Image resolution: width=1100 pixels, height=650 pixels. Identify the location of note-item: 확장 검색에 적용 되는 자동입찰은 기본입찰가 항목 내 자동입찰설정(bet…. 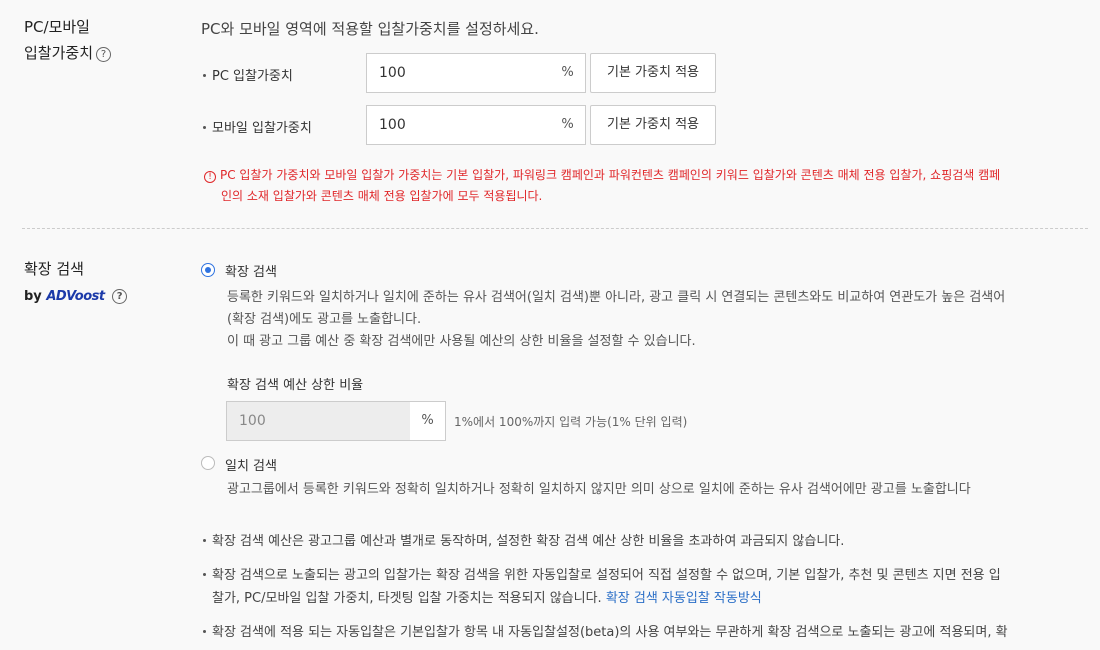
(645, 632).